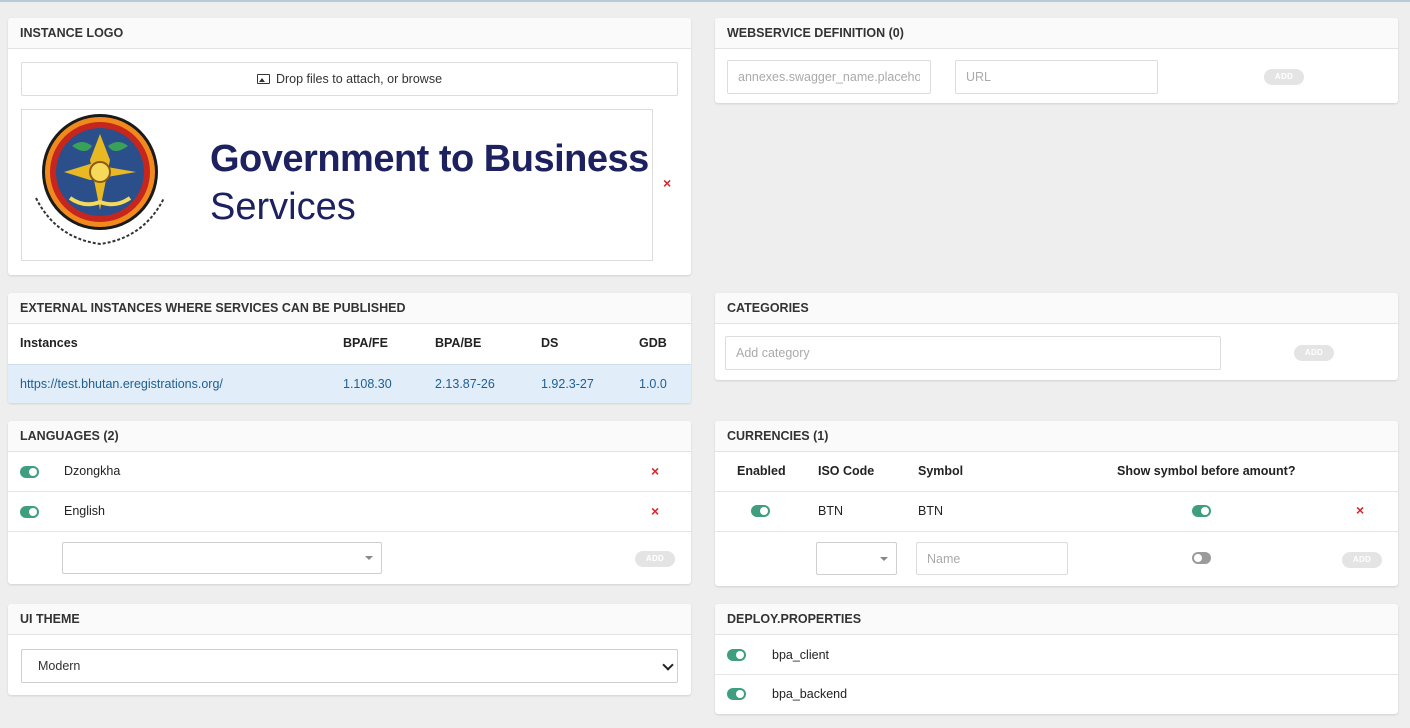 This screenshot has height=728, width=1410. What do you see at coordinates (550, 343) in the screenshot?
I see `column-header-ds: DS` at bounding box center [550, 343].